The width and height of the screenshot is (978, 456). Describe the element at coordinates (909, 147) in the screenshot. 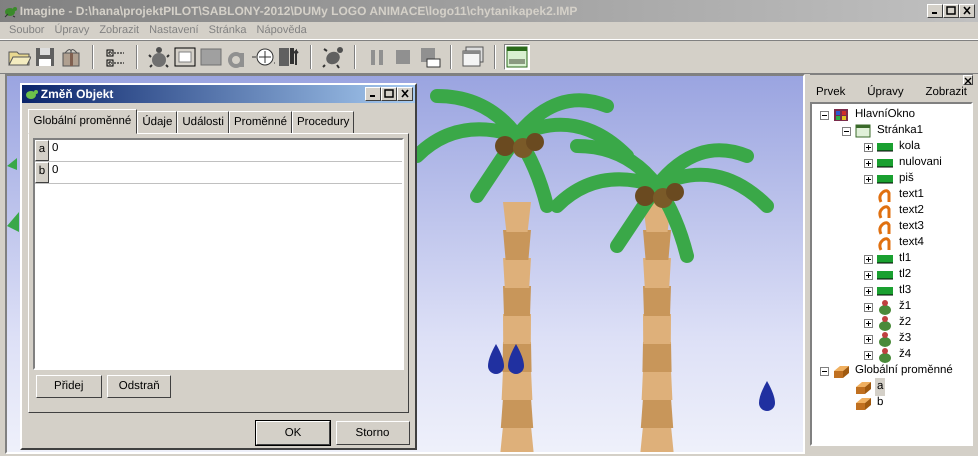

I see `tree-item: kola` at that location.